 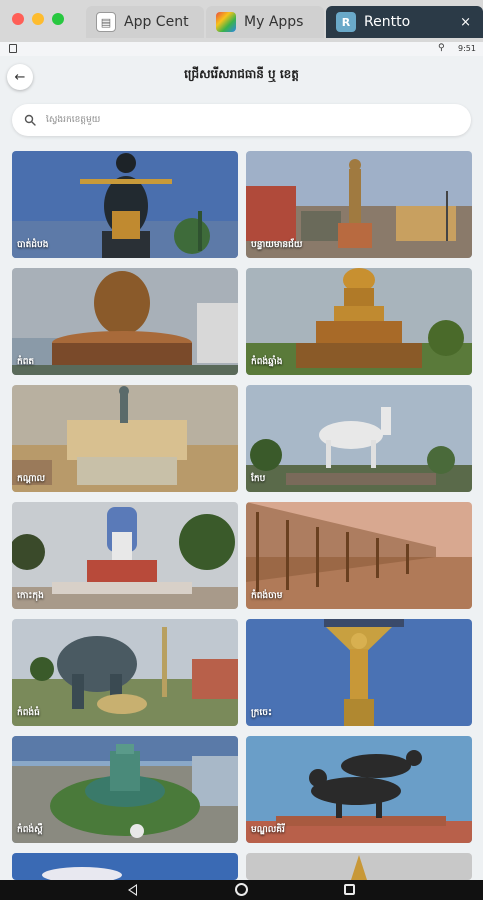 What do you see at coordinates (132, 890) in the screenshot?
I see `nav-back-icon` at bounding box center [132, 890].